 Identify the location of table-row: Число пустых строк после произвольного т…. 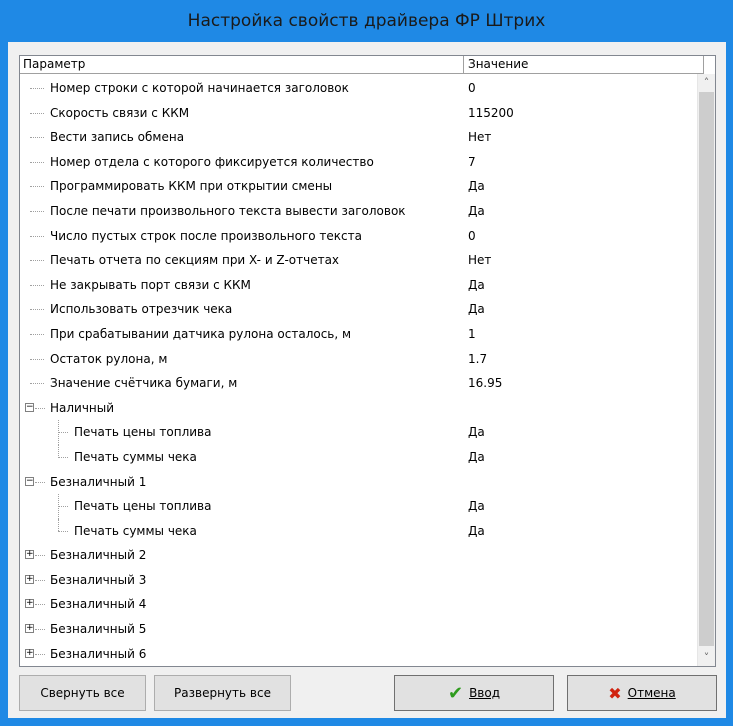
(358, 236).